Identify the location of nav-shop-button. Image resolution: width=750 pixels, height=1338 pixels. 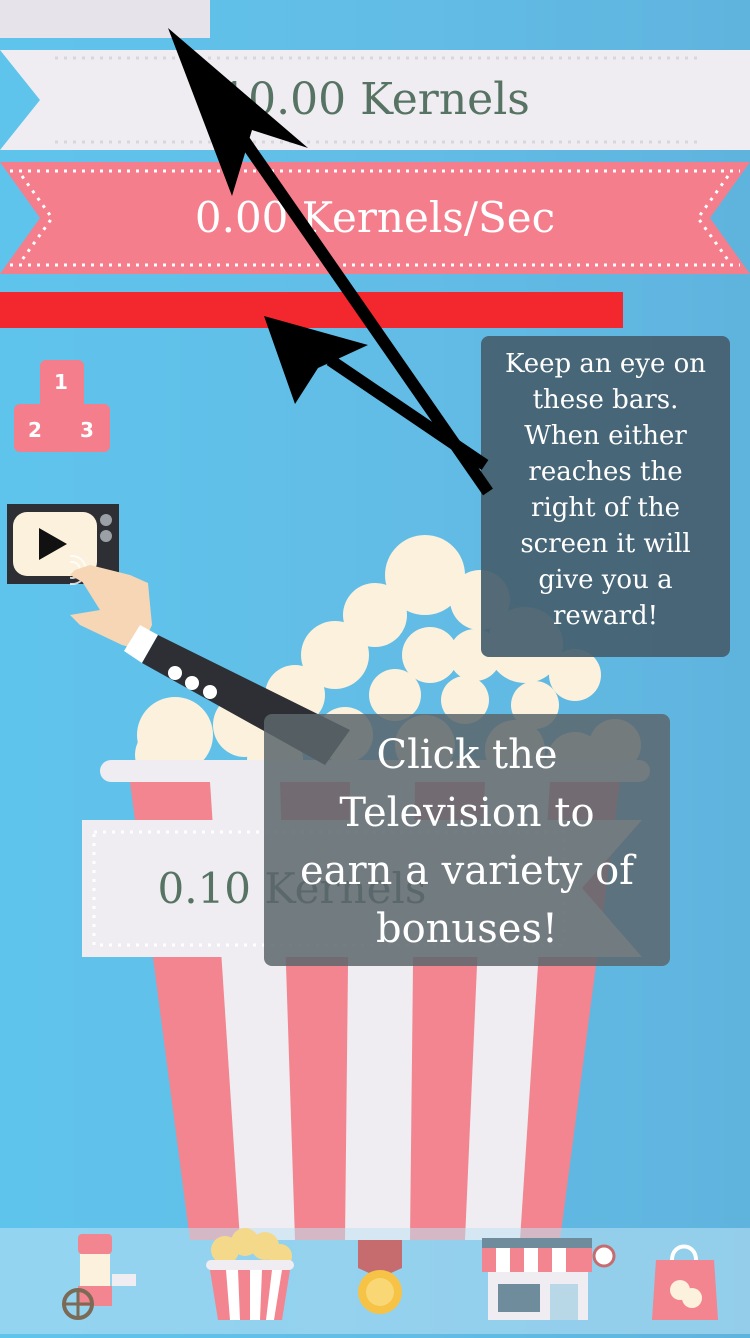
(548, 1281).